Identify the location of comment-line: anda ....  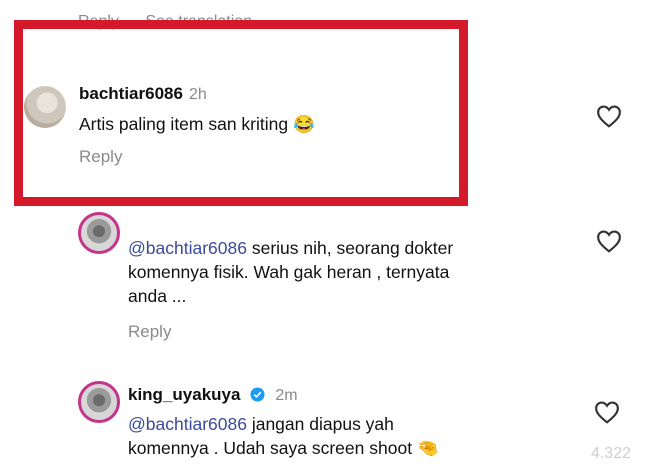
(157, 296).